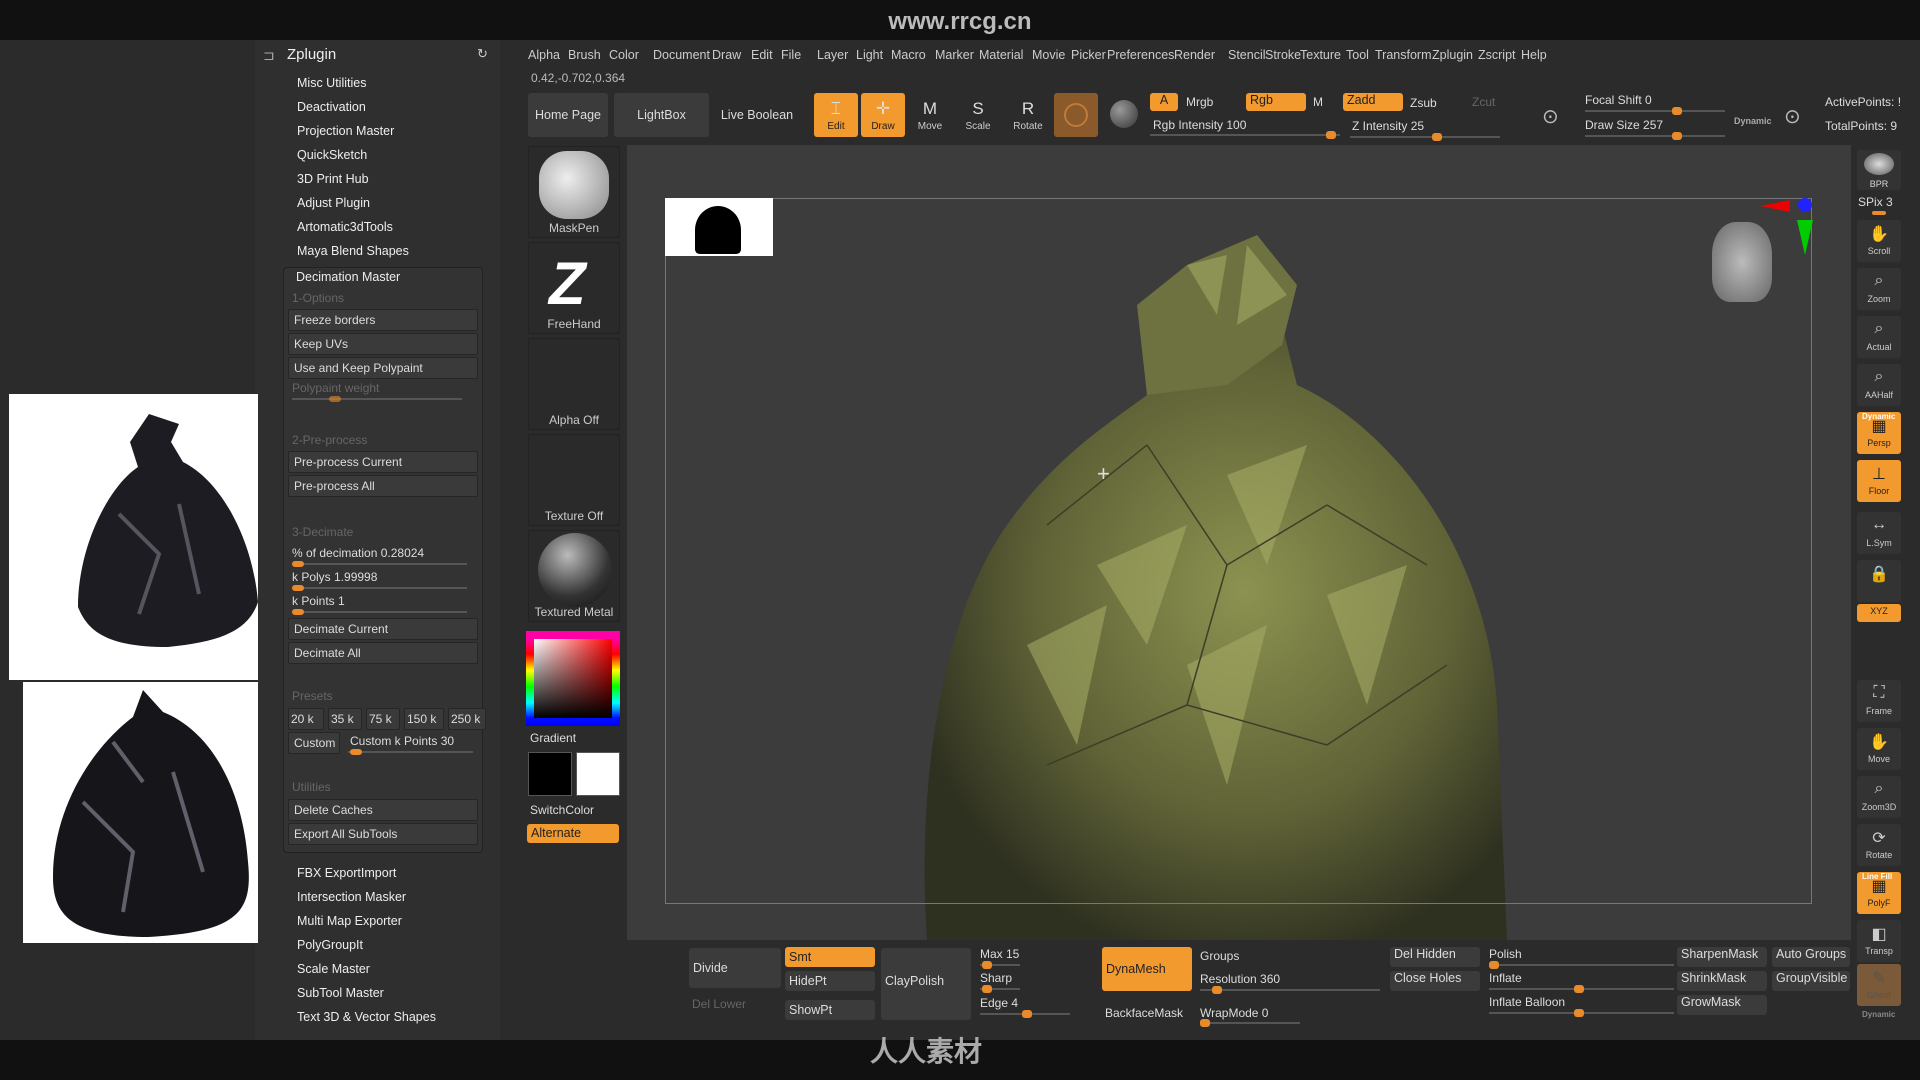 This screenshot has width=1920, height=1080. What do you see at coordinates (1497, 55) in the screenshot?
I see `menu-zscript: Zscript` at bounding box center [1497, 55].